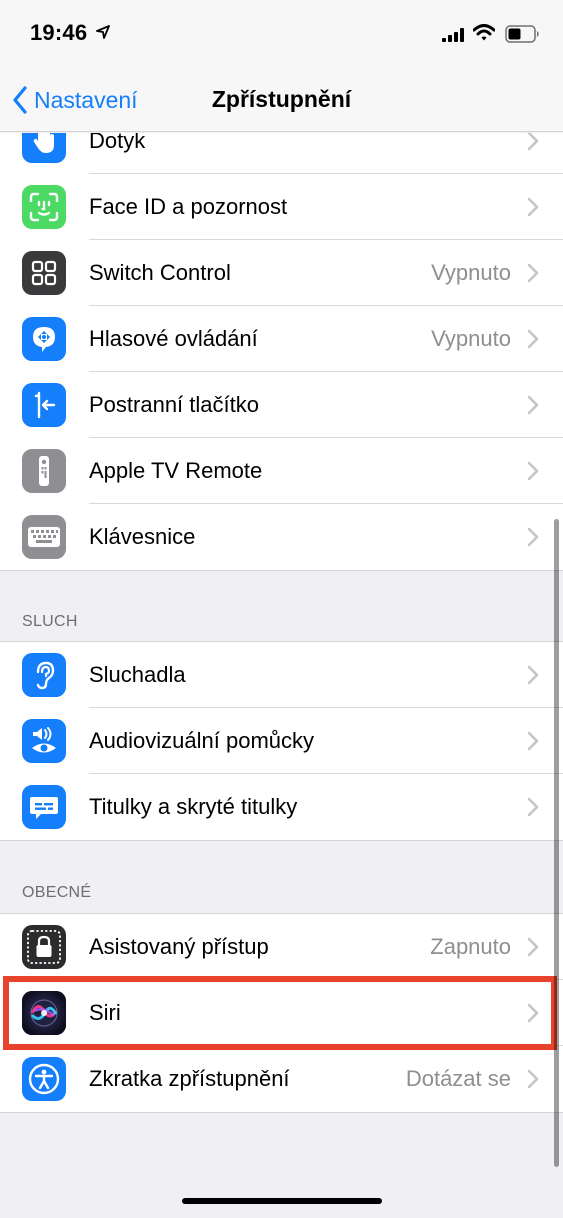  I want to click on row-keyboard: Klávesnice, so click(281, 537).